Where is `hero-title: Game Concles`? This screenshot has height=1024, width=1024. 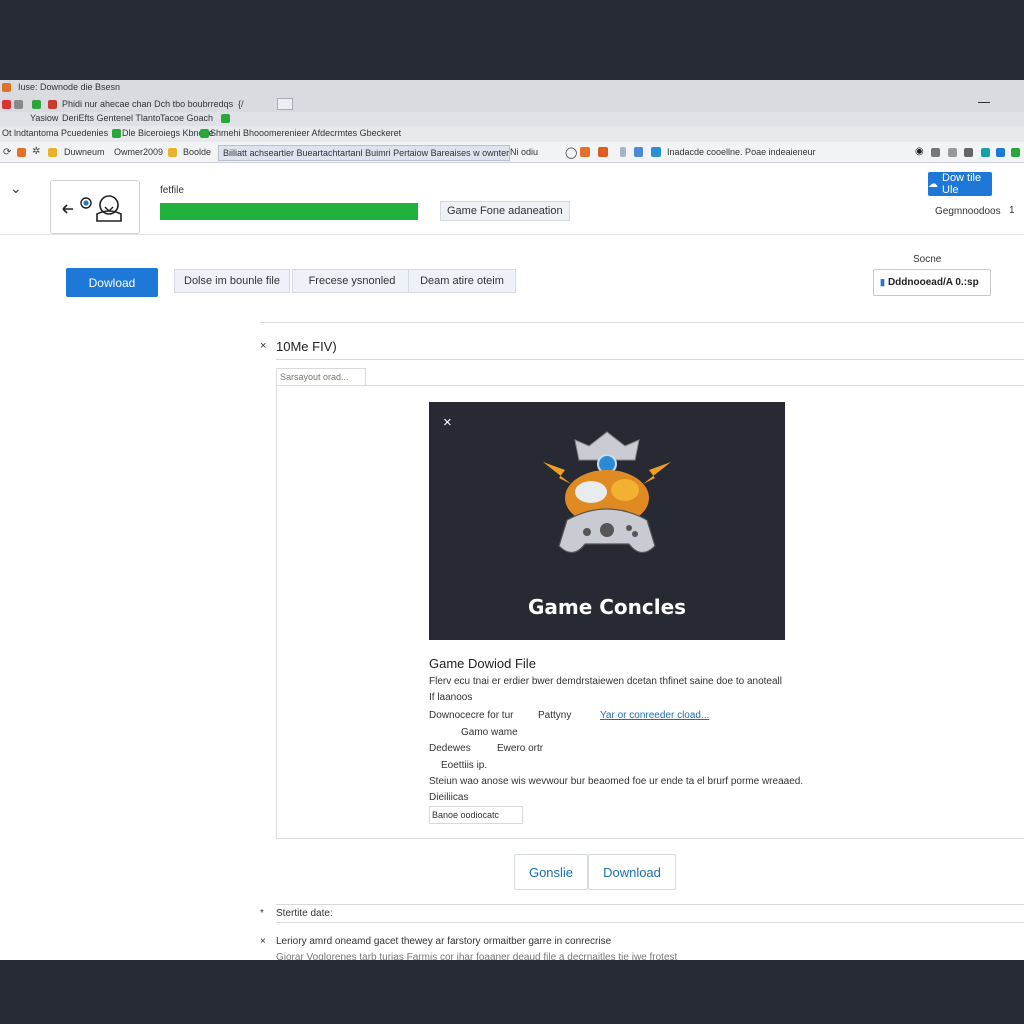
hero-title: Game Concles is located at coordinates (607, 607).